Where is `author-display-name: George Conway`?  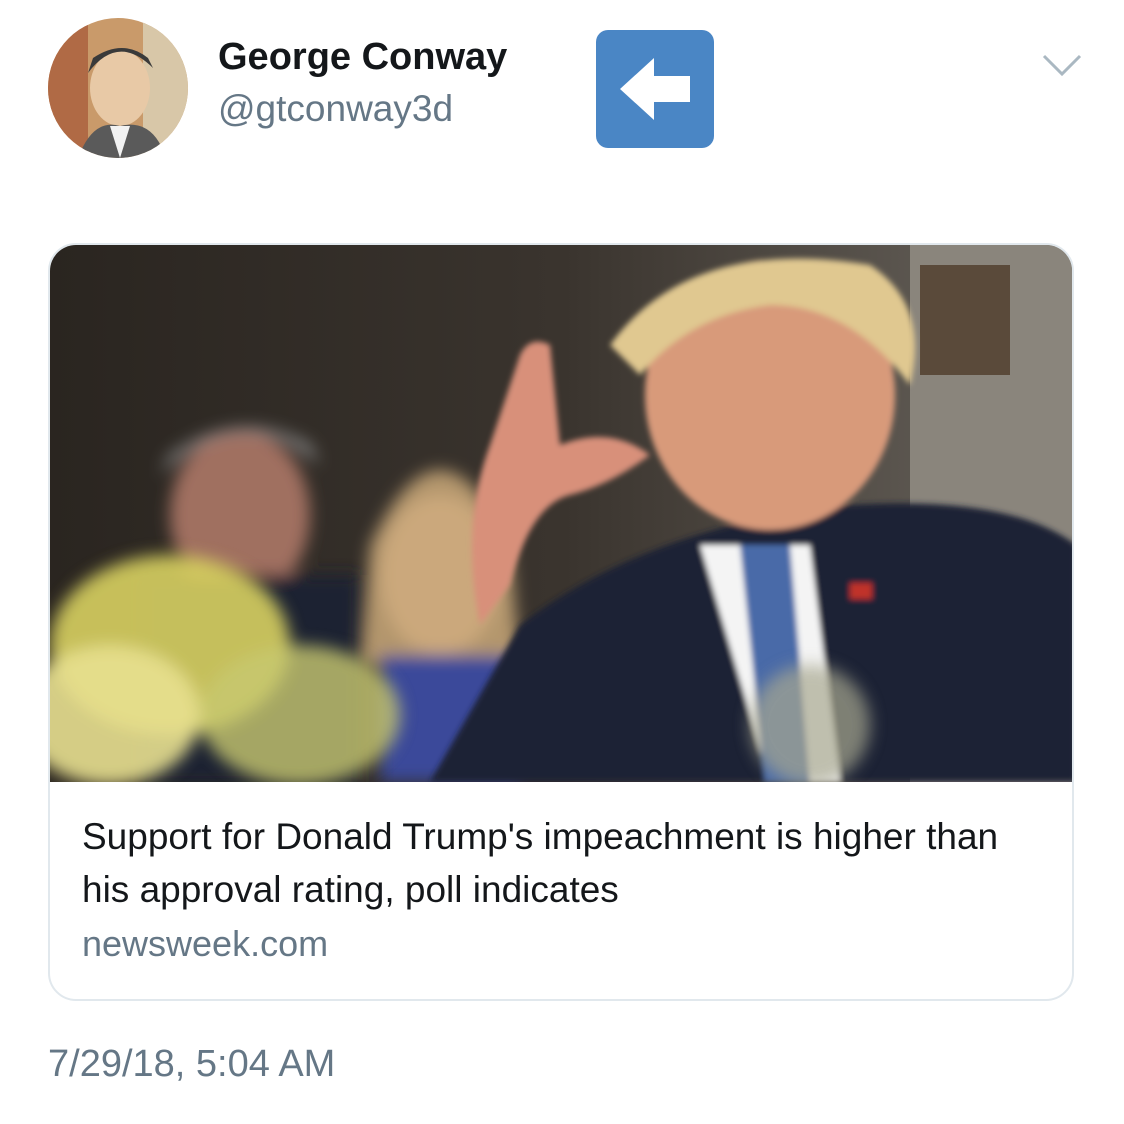
author-display-name: George Conway is located at coordinates (362, 57).